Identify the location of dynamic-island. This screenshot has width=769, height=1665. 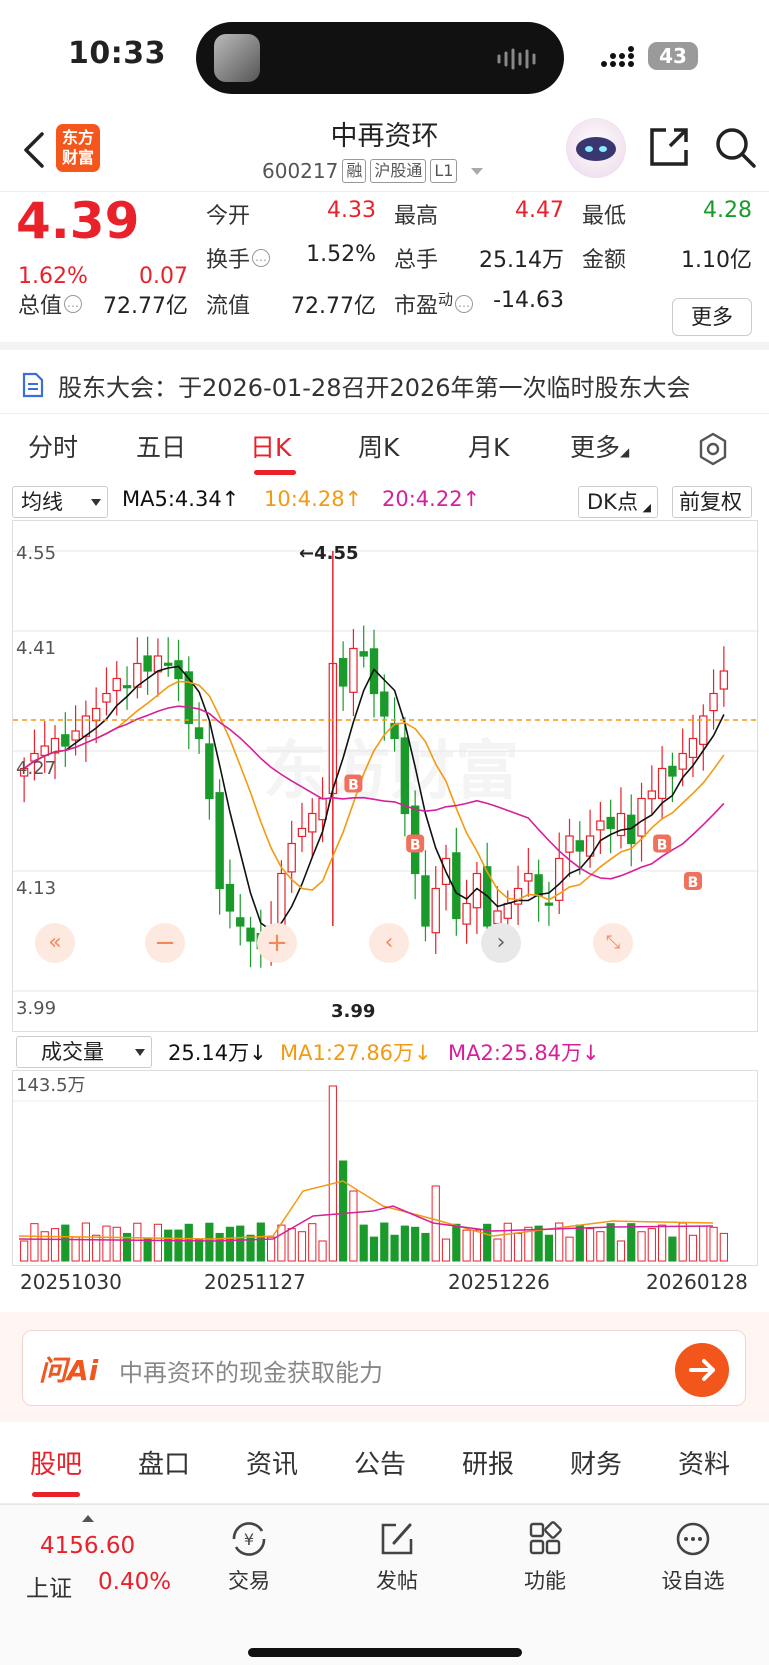
(380, 58).